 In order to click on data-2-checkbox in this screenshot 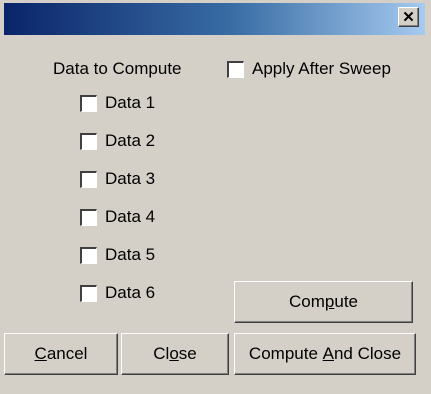, I will do `click(88, 141)`.